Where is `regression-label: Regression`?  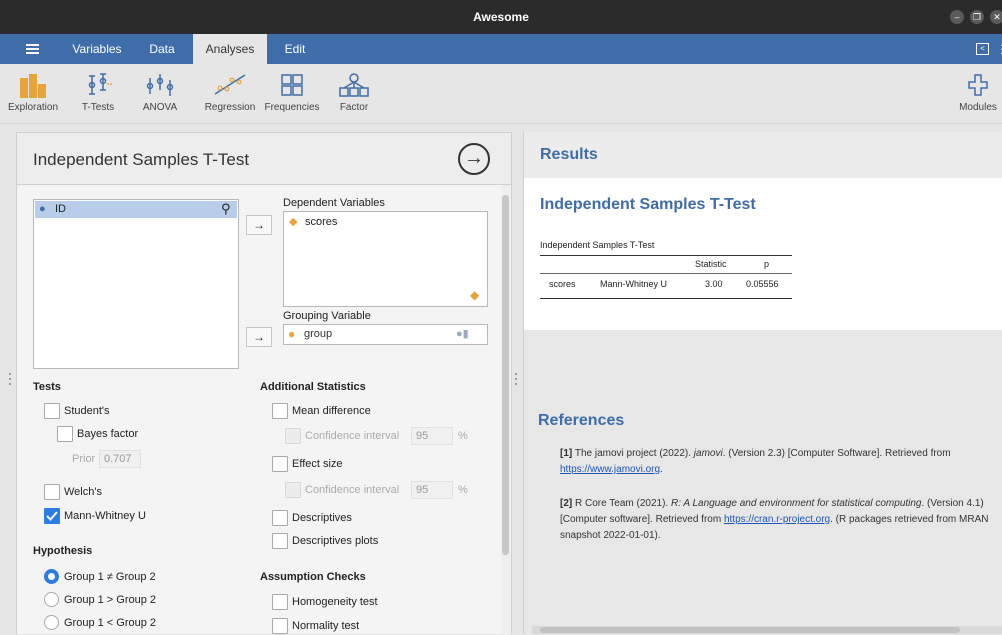 regression-label: Regression is located at coordinates (230, 107).